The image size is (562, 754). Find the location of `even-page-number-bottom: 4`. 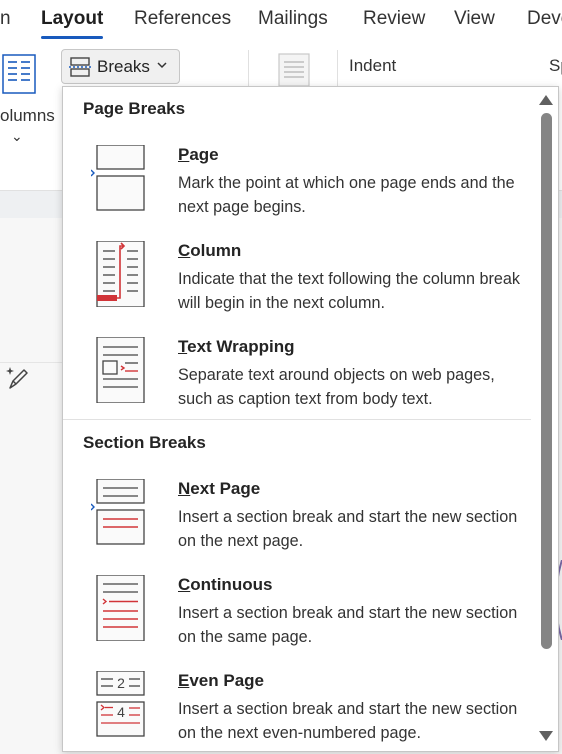

even-page-number-bottom: 4 is located at coordinates (121, 712).